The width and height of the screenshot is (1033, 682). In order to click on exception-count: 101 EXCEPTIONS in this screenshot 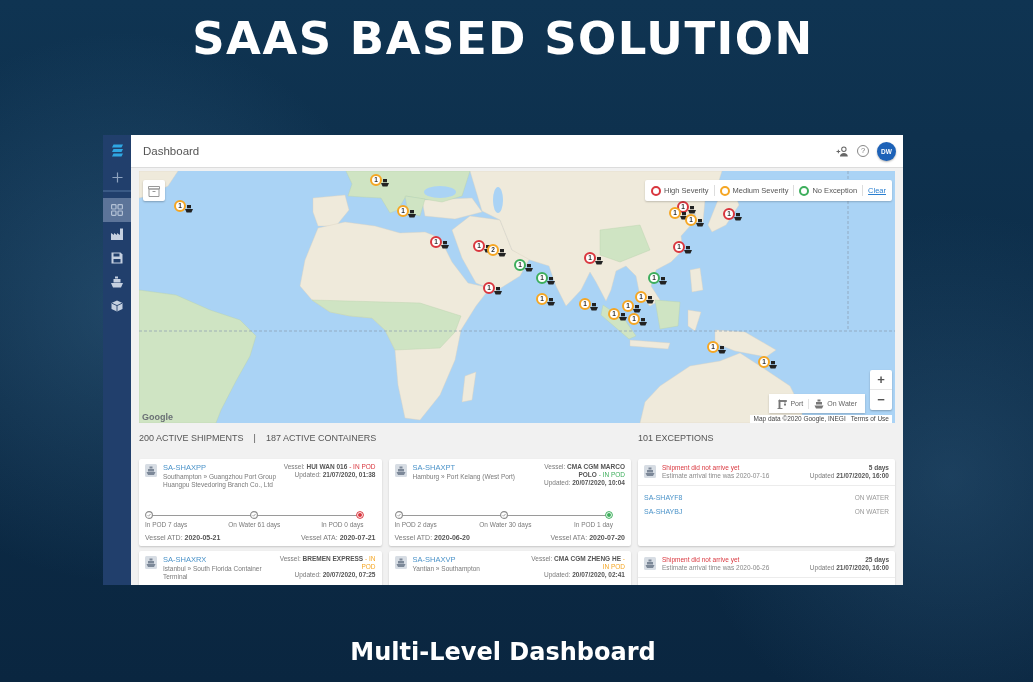, I will do `click(676, 438)`.